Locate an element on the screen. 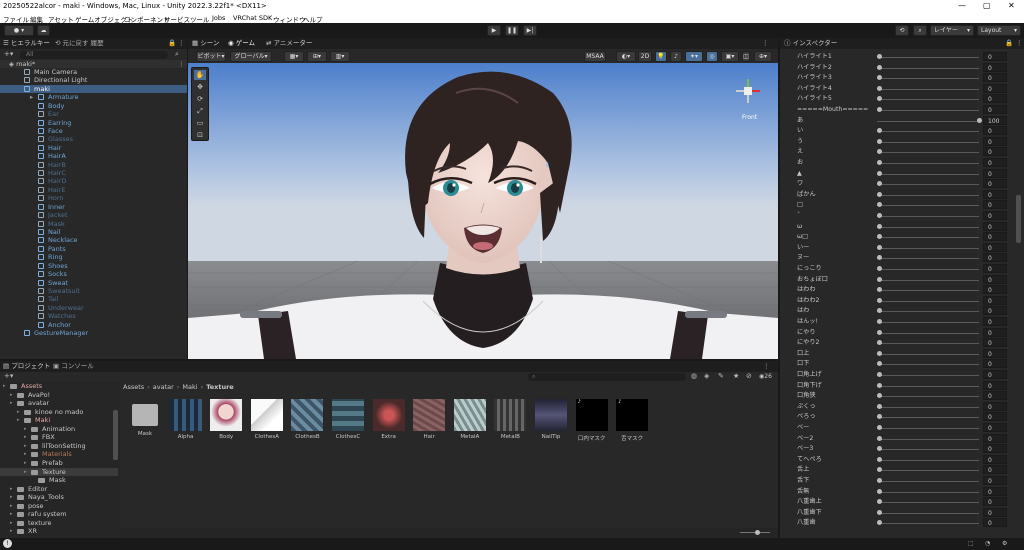 This screenshot has width=1024, height=550. asset-tile: Extra is located at coordinates (389, 419).